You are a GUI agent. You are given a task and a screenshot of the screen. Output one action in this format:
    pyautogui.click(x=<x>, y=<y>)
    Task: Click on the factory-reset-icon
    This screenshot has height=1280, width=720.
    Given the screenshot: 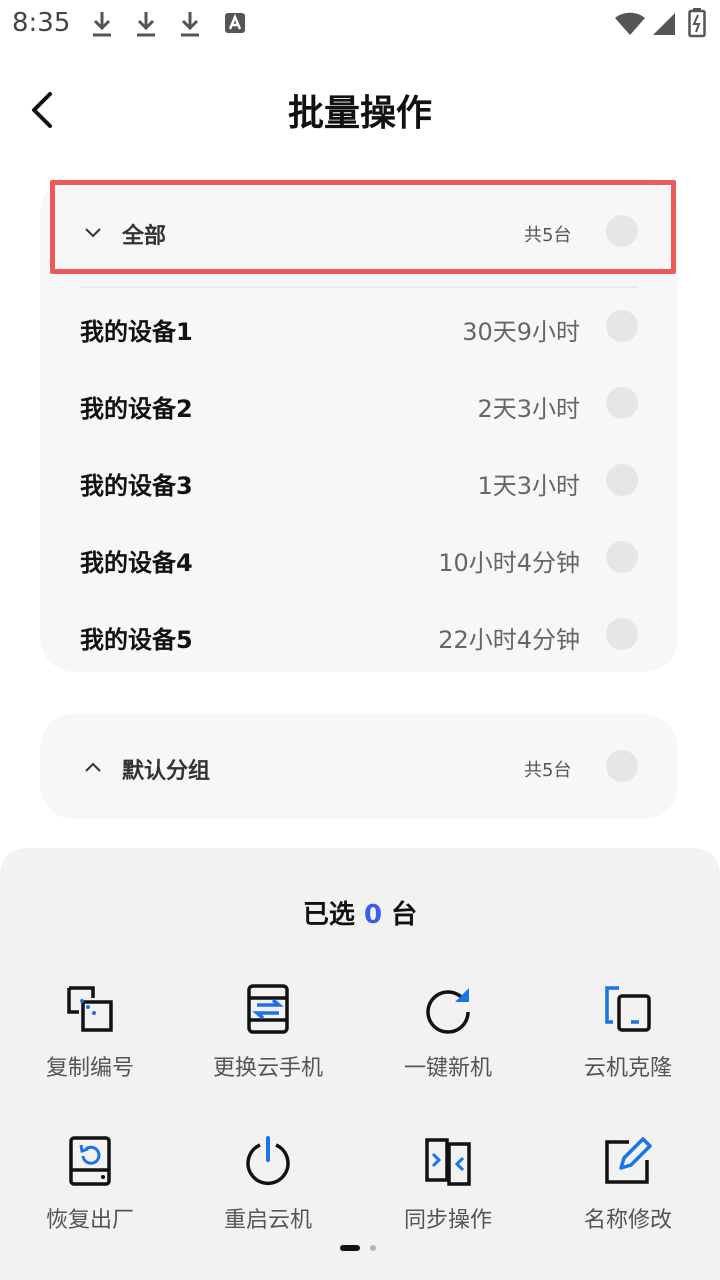 What is the action you would take?
    pyautogui.click(x=90, y=1161)
    